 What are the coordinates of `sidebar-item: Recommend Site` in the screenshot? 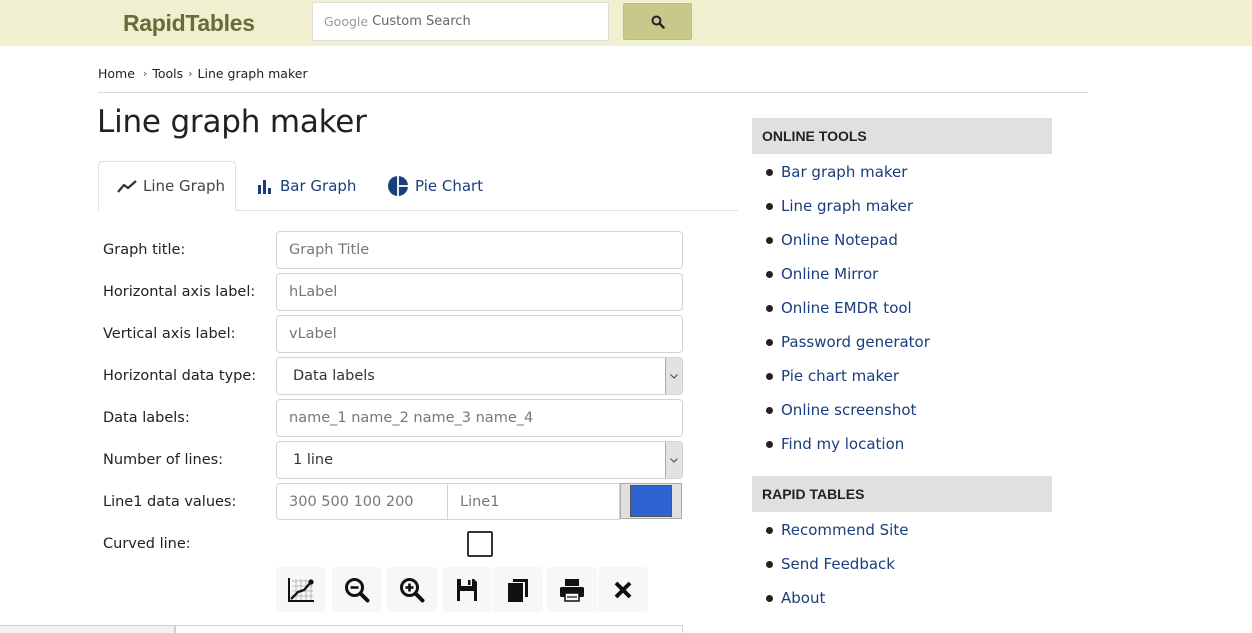 It's located at (830, 530).